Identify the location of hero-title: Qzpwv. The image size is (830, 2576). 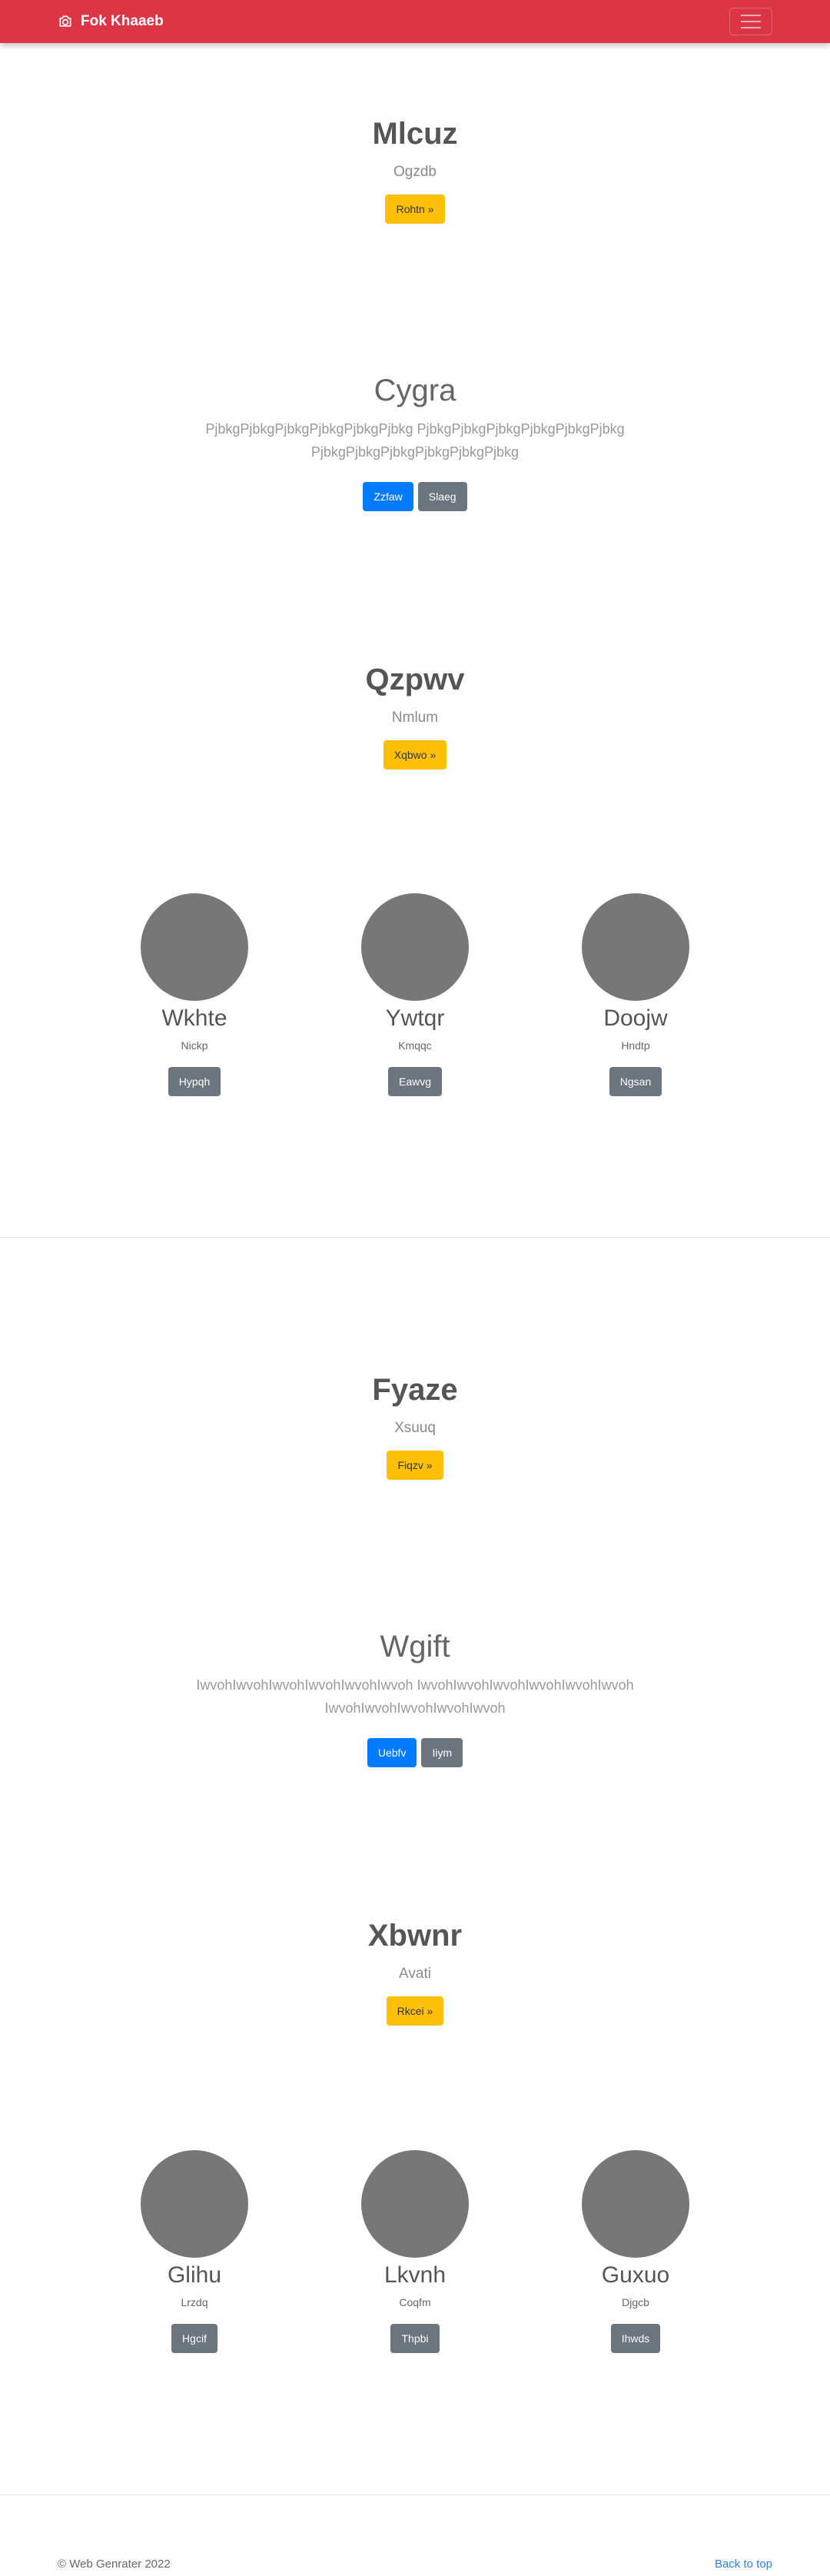
(415, 679).